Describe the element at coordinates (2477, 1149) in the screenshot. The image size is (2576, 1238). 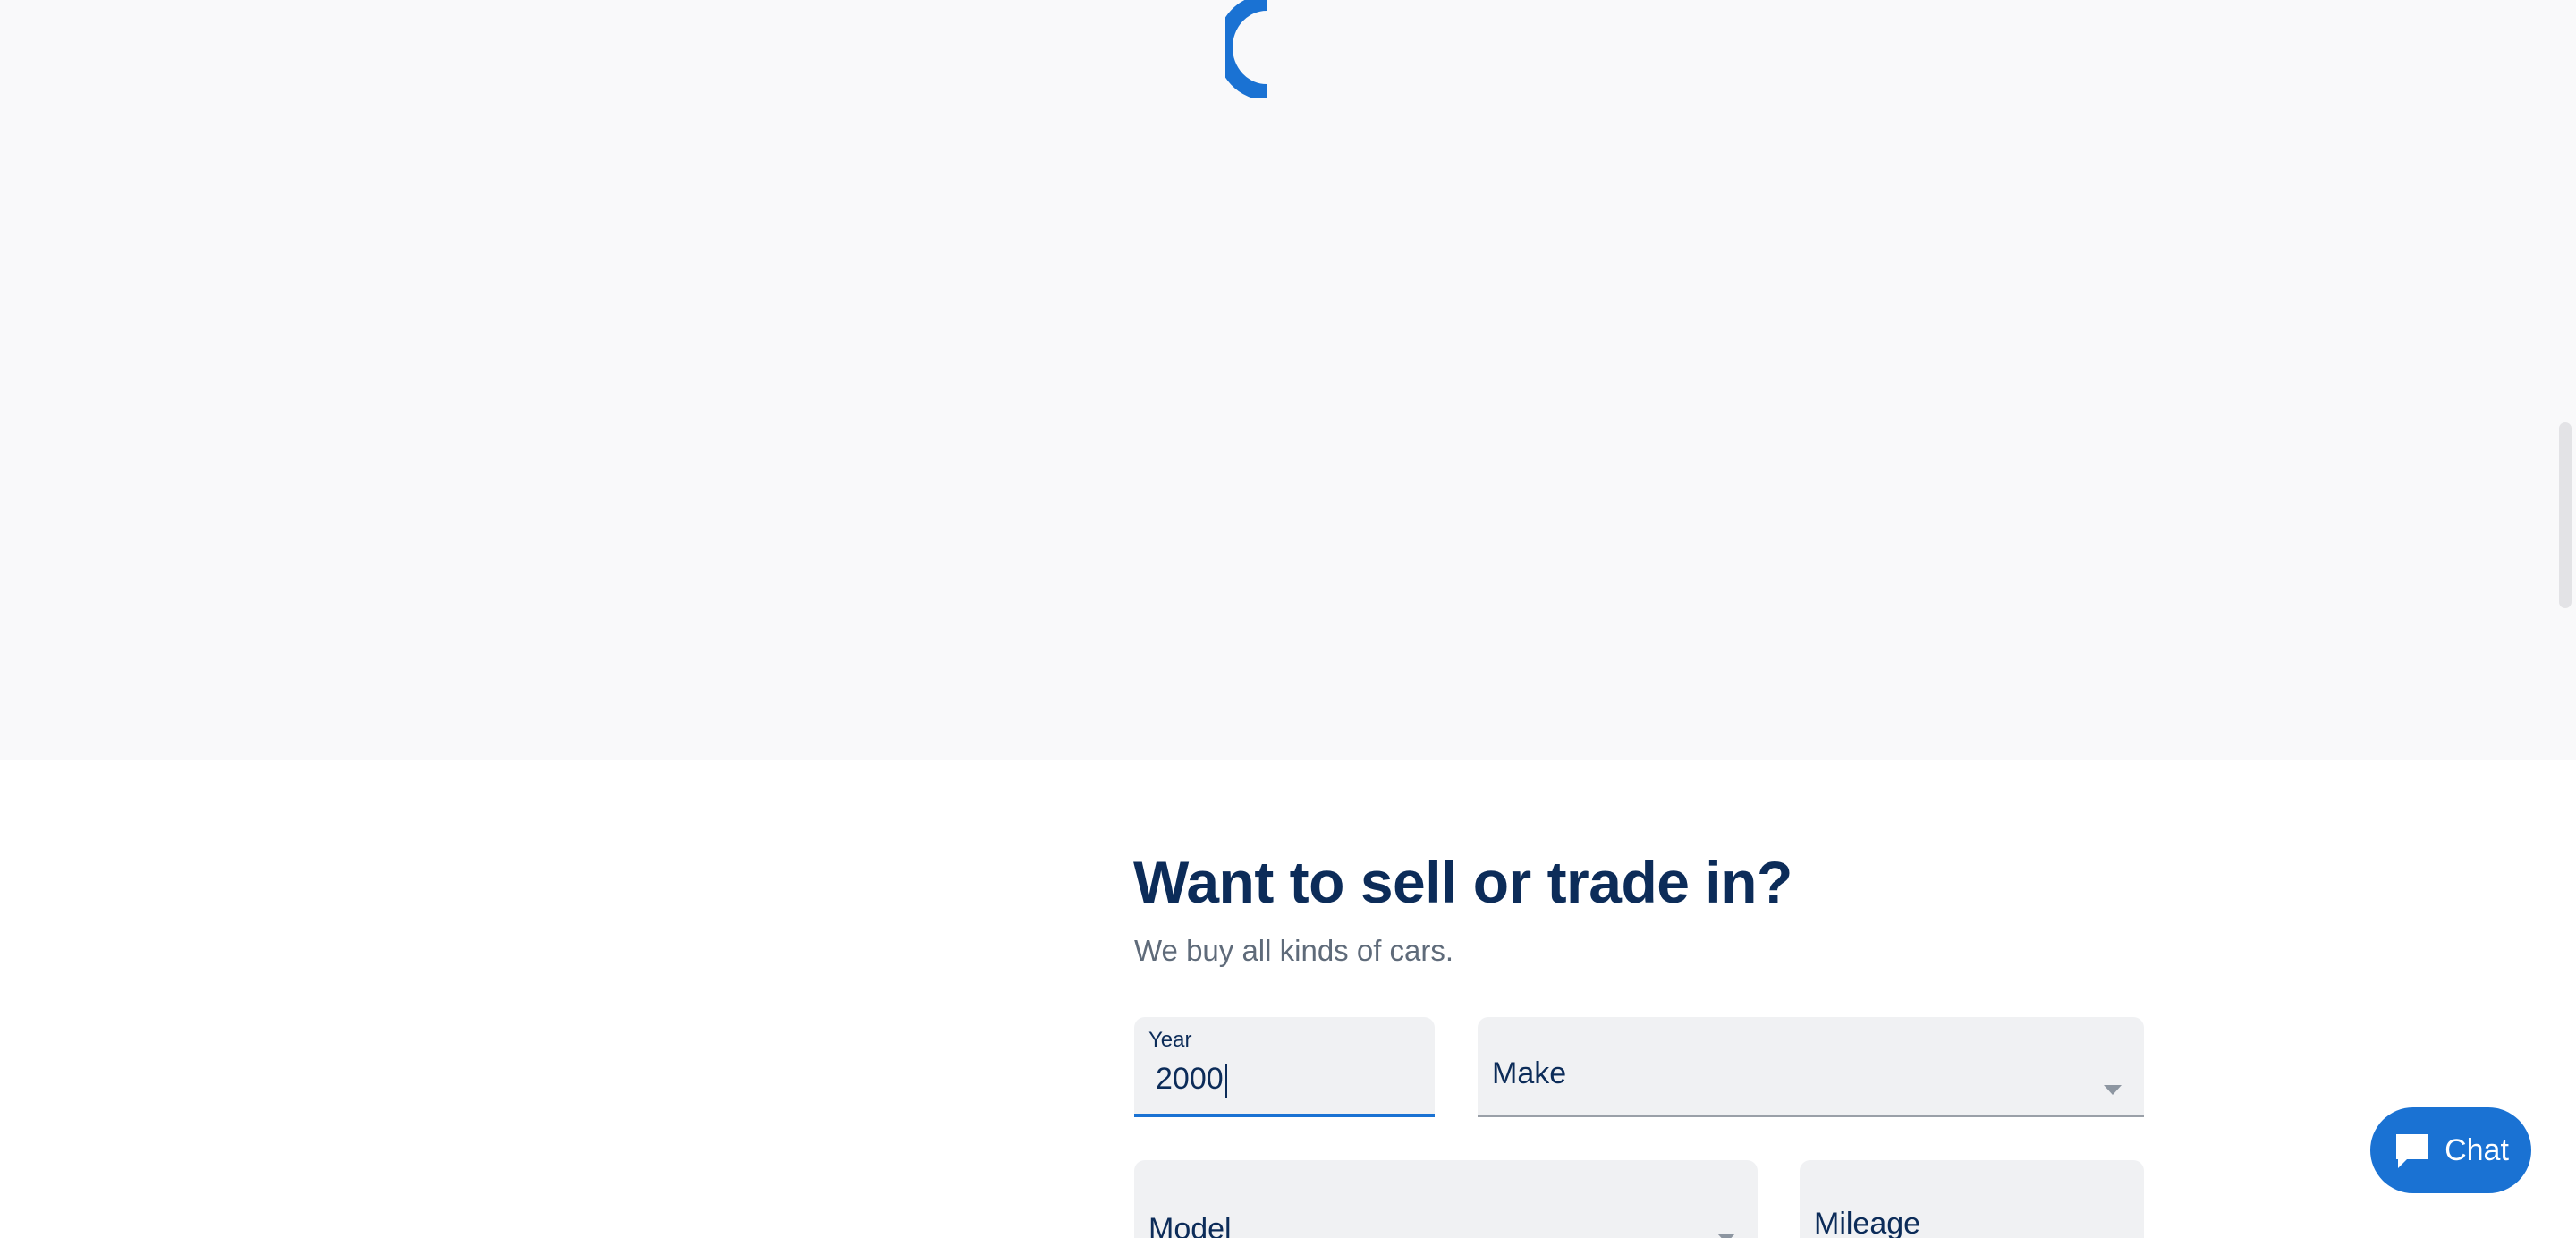
I see `chat-button-label: Chat` at that location.